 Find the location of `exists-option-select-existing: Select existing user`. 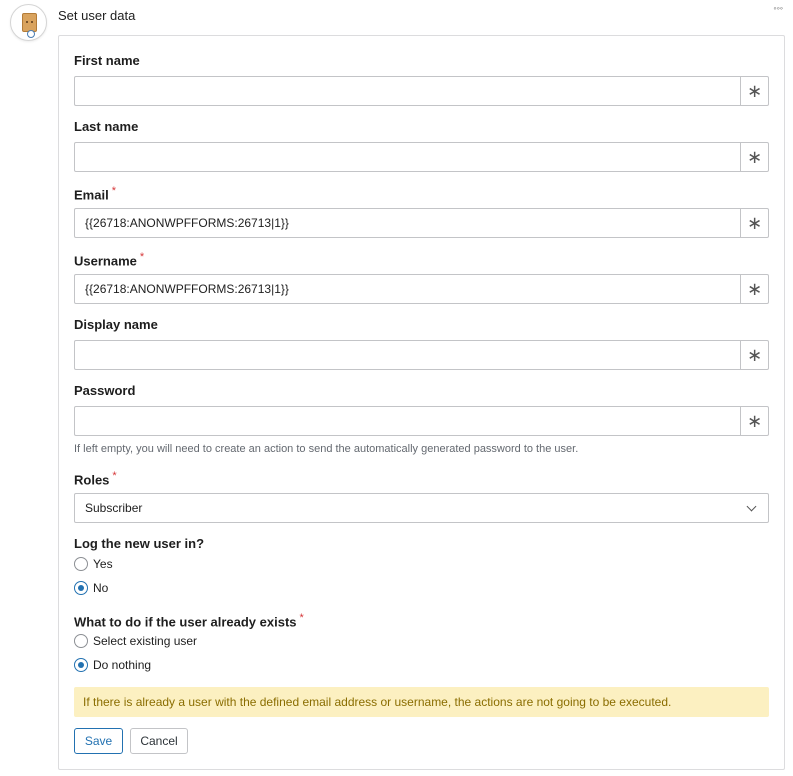

exists-option-select-existing: Select existing user is located at coordinates (135, 641).